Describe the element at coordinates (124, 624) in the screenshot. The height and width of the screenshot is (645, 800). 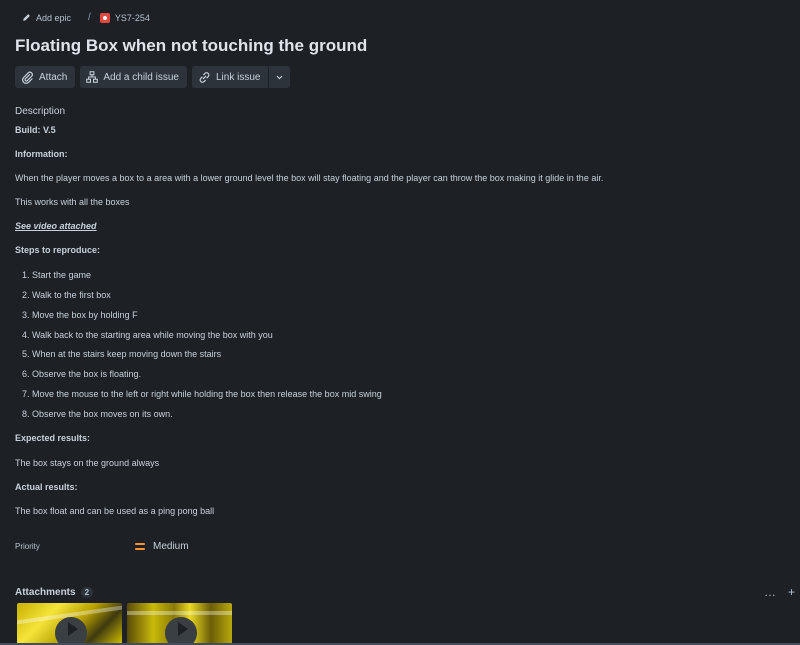
I see `attachment-thumbnails` at that location.